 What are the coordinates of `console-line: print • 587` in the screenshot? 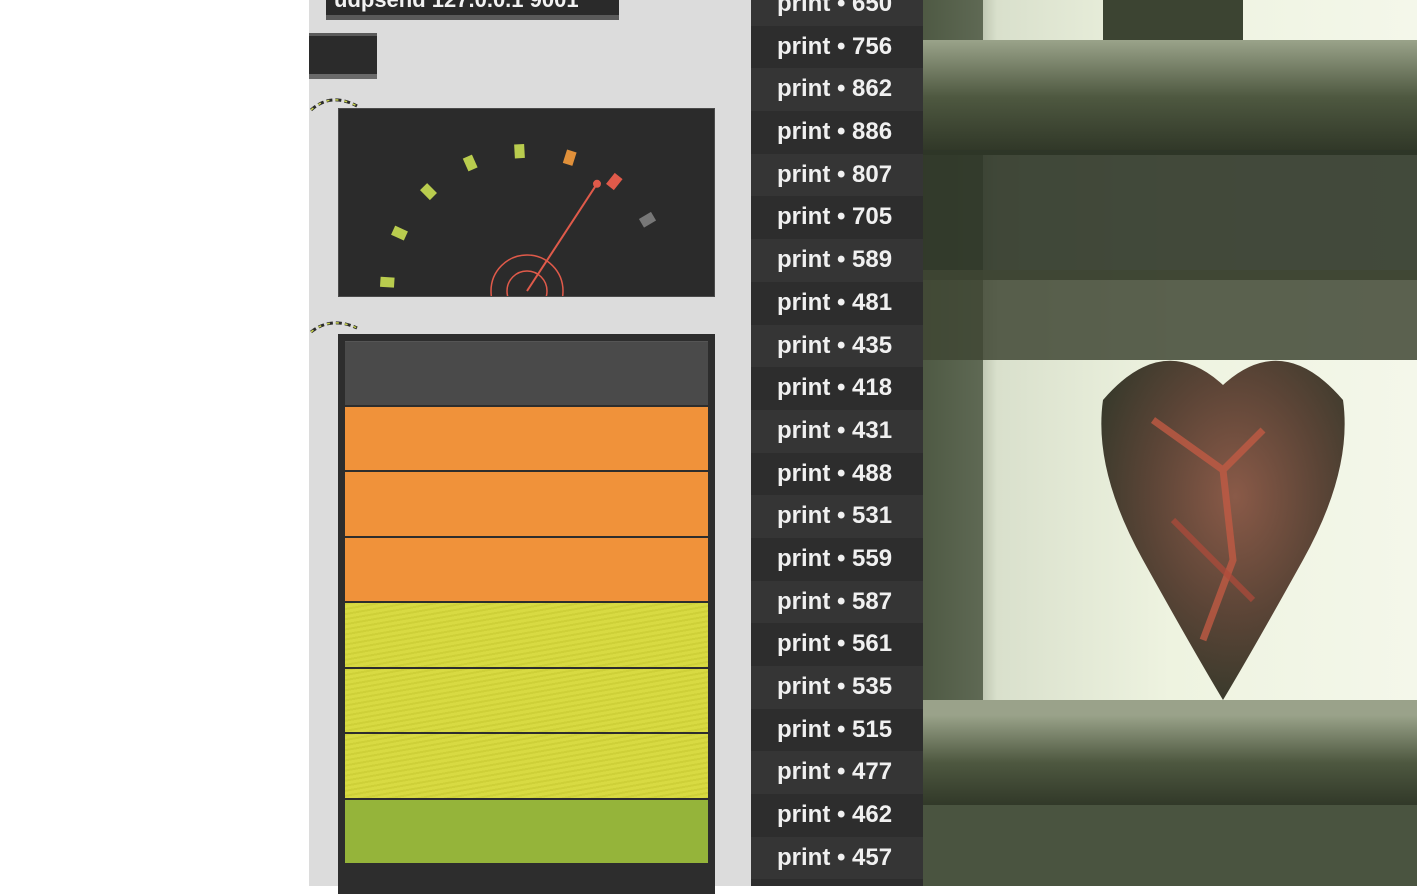 It's located at (837, 602).